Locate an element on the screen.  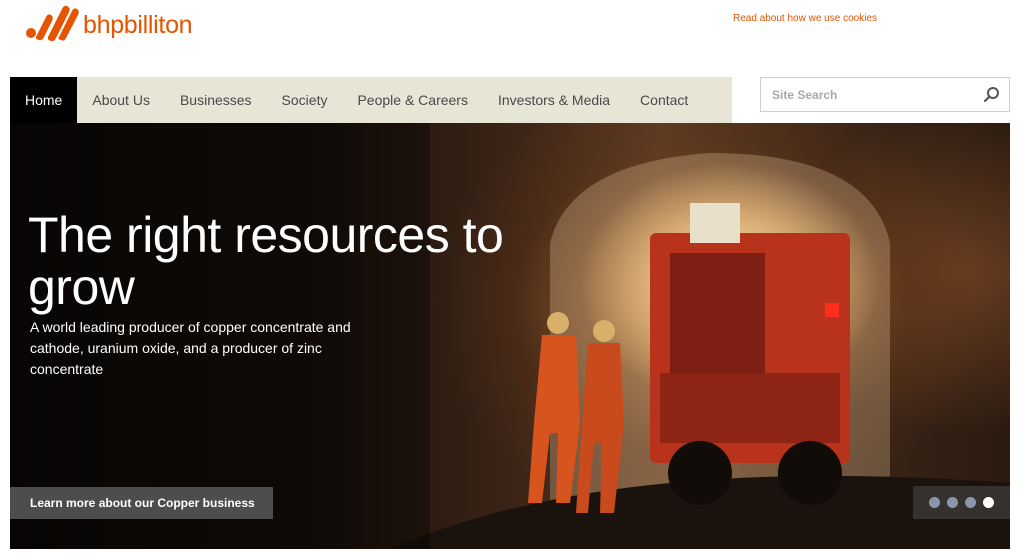
nav-item-contact: Contact is located at coordinates (664, 100).